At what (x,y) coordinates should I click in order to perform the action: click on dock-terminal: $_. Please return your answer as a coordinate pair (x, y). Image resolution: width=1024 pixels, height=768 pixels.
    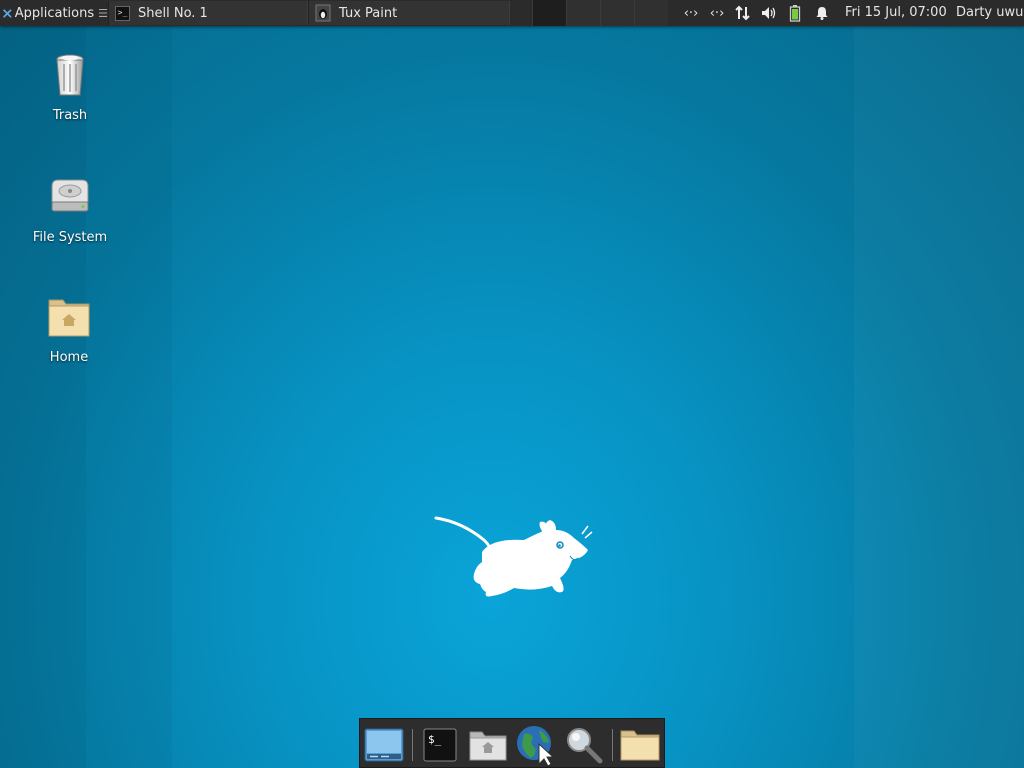
    Looking at the image, I should click on (440, 745).